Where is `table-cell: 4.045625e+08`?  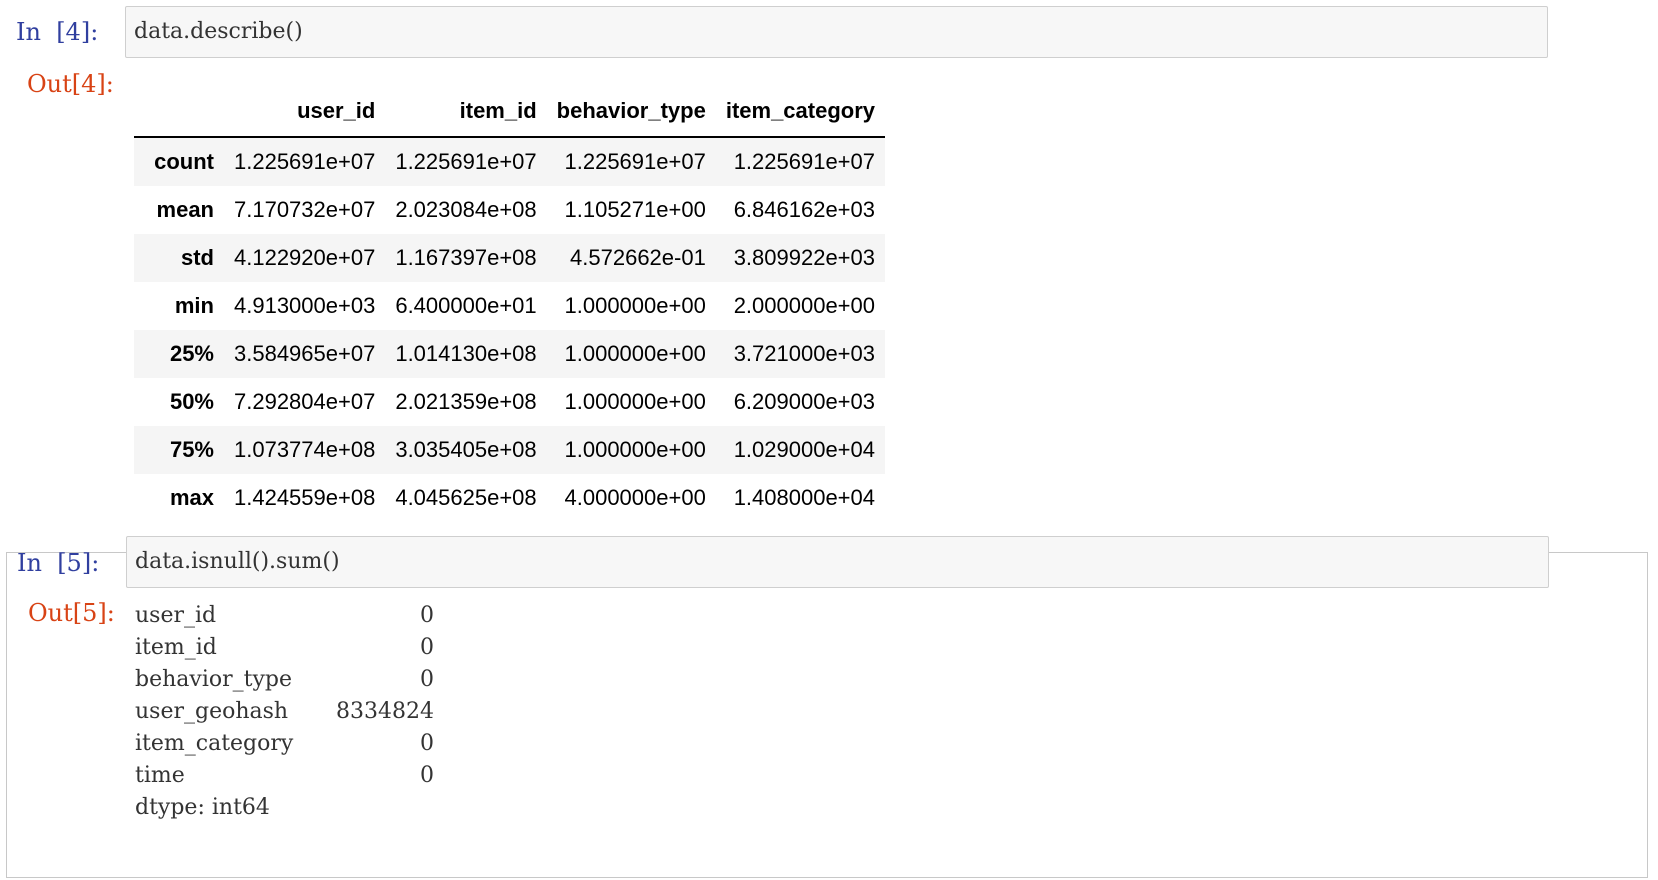 table-cell: 4.045625e+08 is located at coordinates (466, 497).